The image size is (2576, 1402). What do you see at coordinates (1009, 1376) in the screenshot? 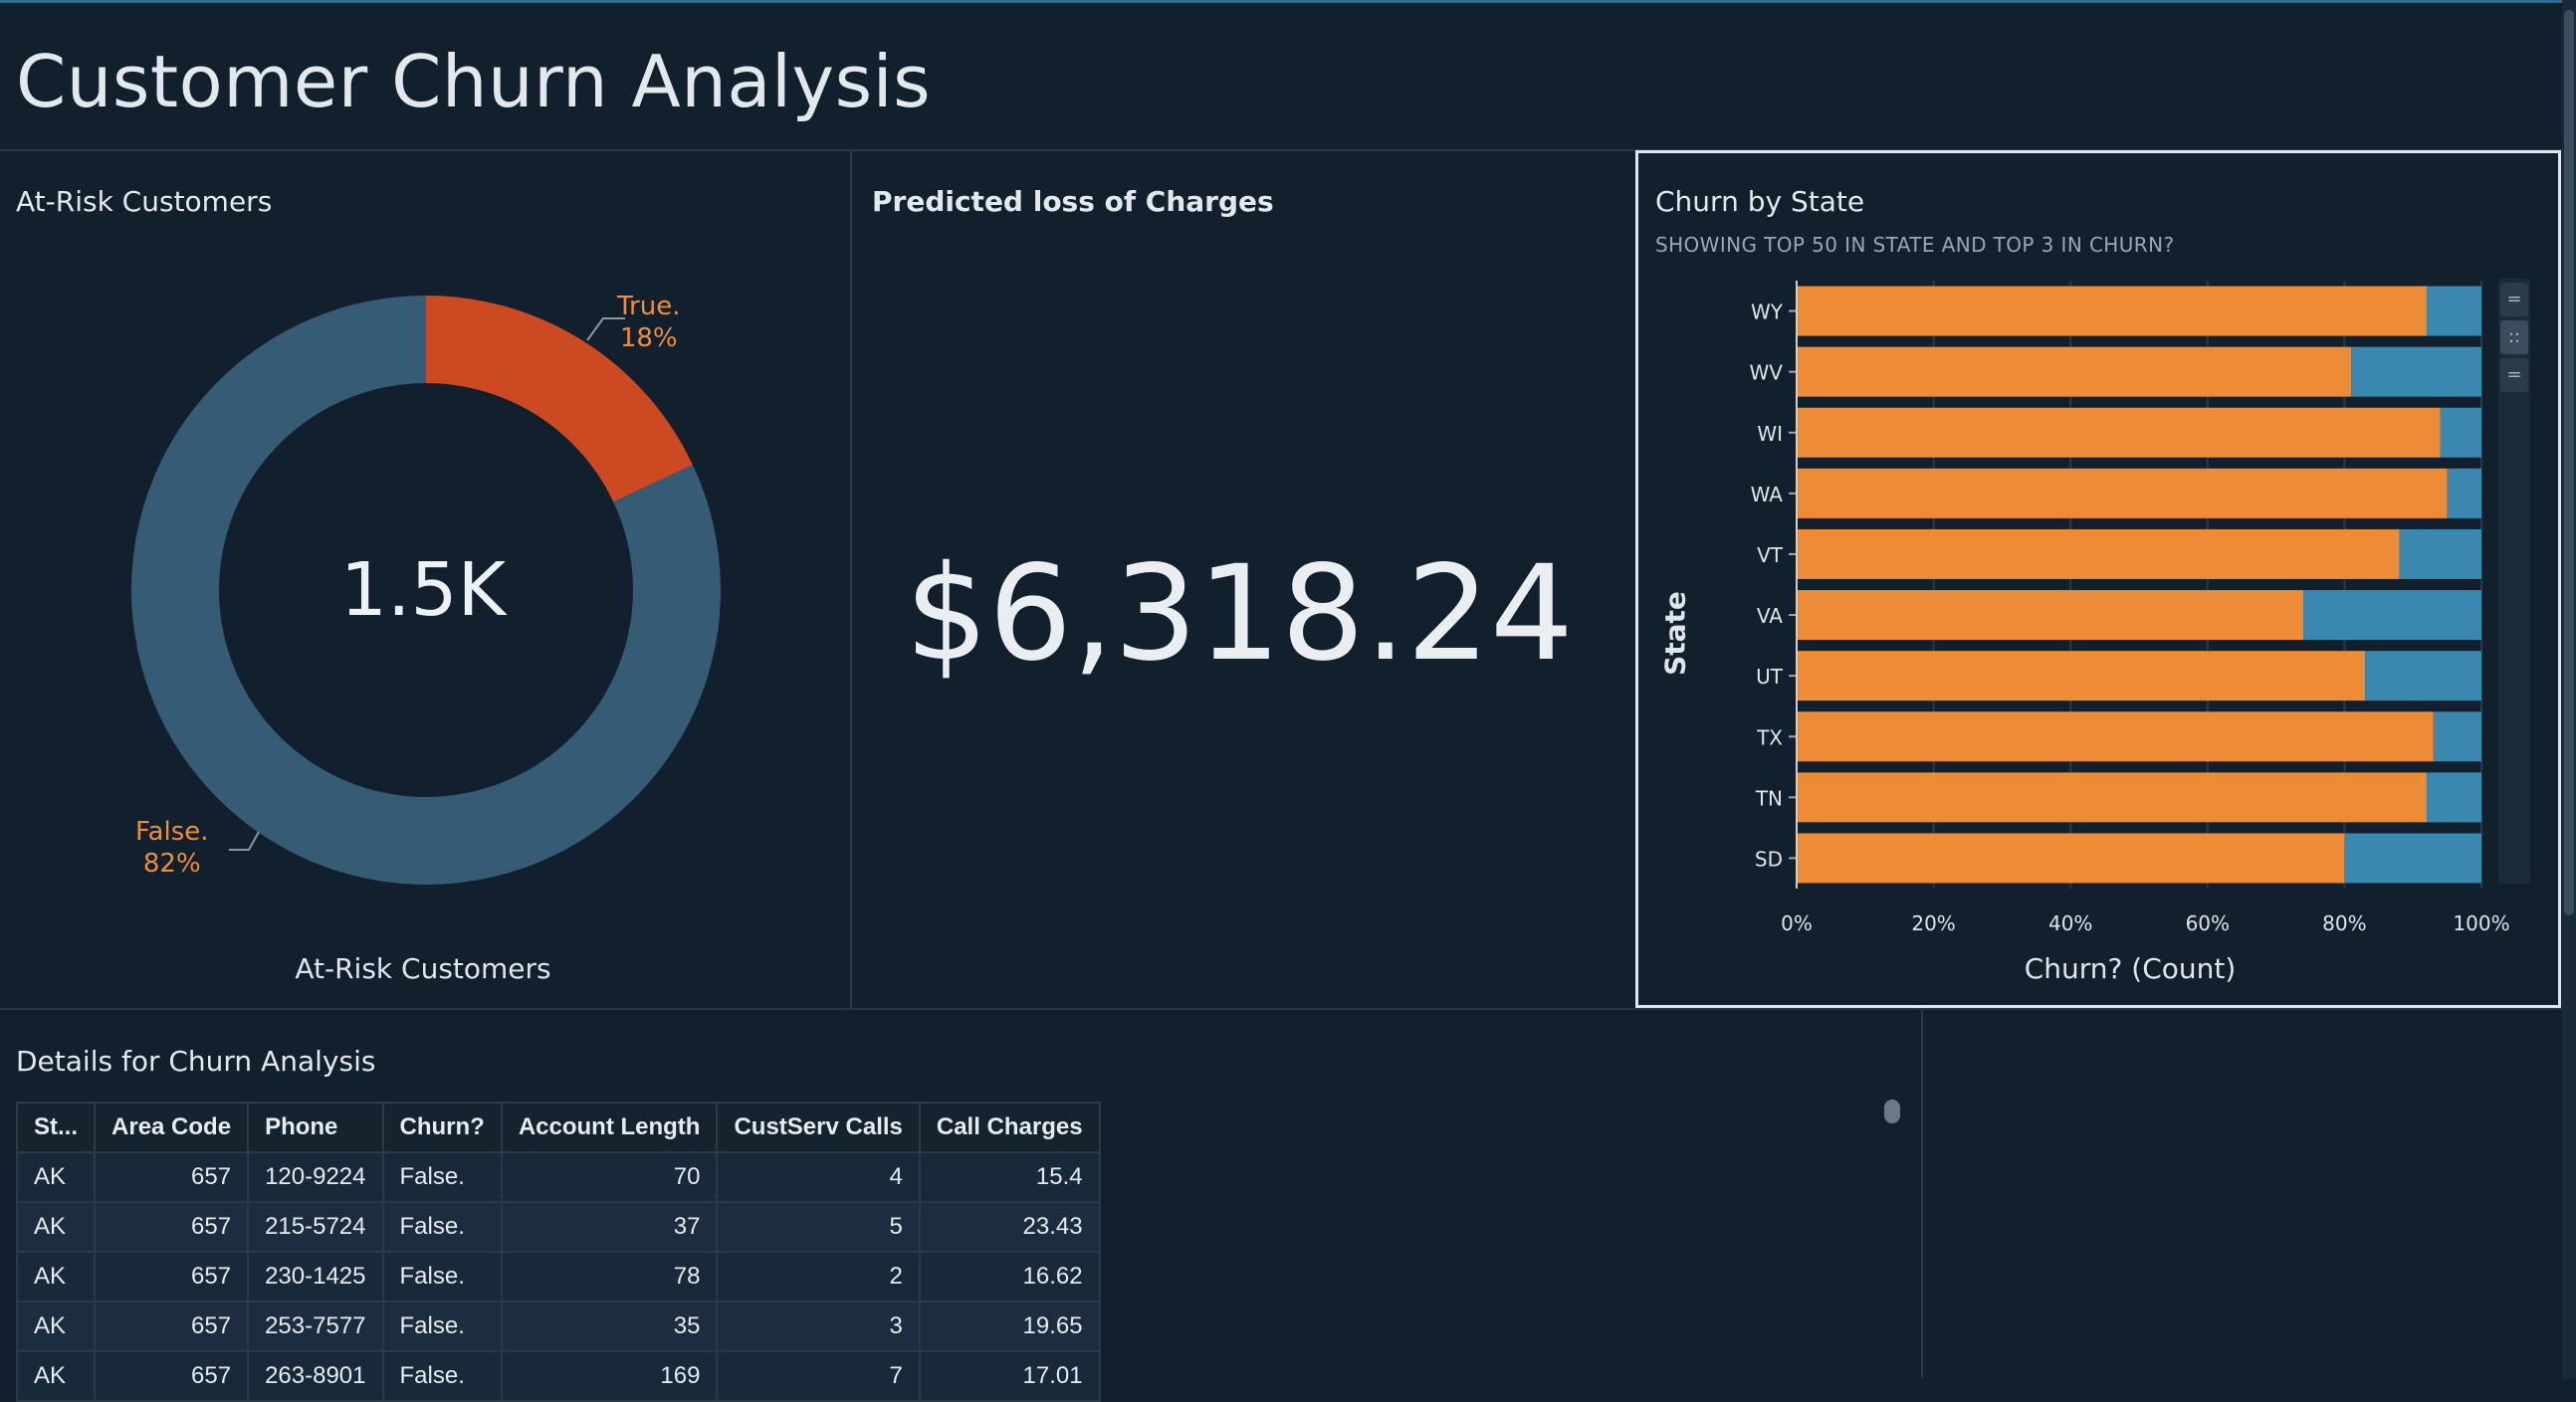
I see `table-cell: 17.01` at bounding box center [1009, 1376].